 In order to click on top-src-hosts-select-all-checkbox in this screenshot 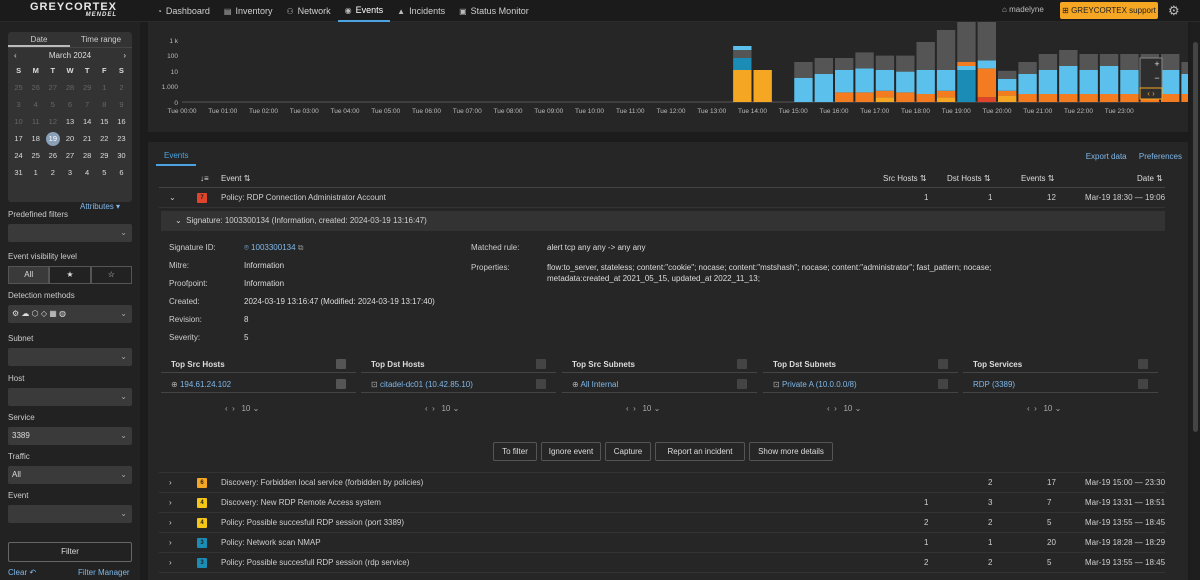, I will do `click(341, 364)`.